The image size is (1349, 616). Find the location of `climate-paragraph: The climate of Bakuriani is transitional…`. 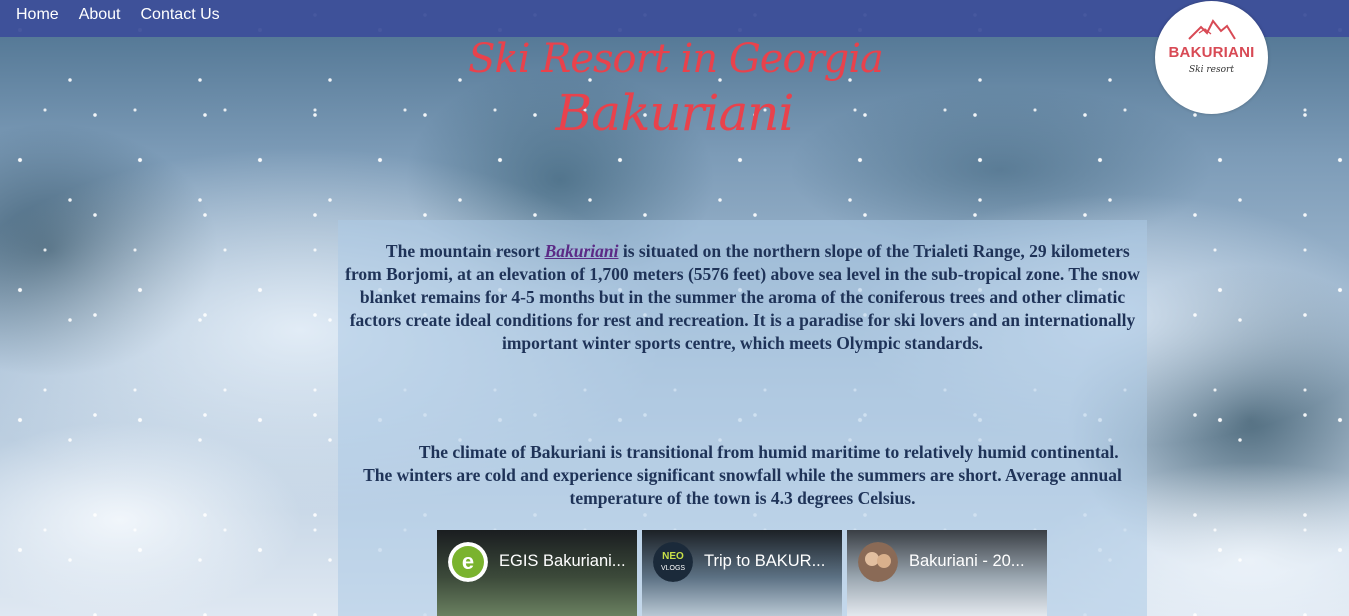

climate-paragraph: The climate of Bakuriani is transitional… is located at coordinates (742, 475).